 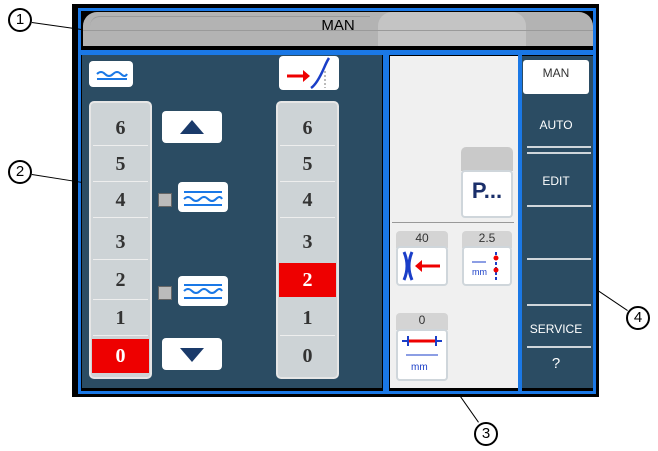 What do you see at coordinates (422, 321) in the screenshot?
I see `value-0-label: 0` at bounding box center [422, 321].